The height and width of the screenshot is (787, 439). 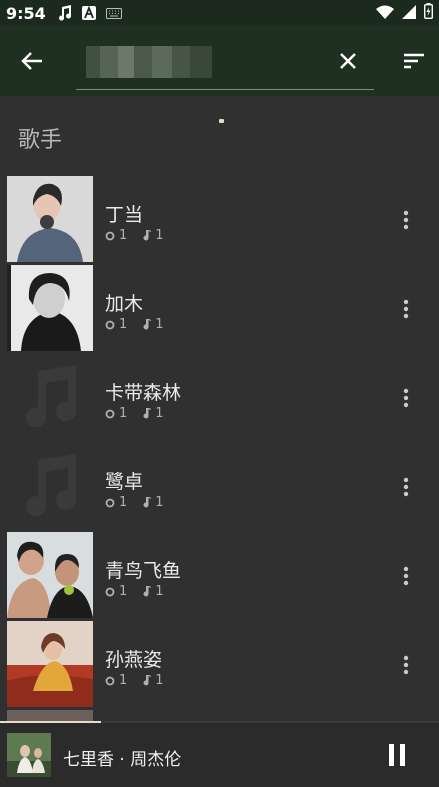 What do you see at coordinates (29, 755) in the screenshot?
I see `now-playing-cover` at bounding box center [29, 755].